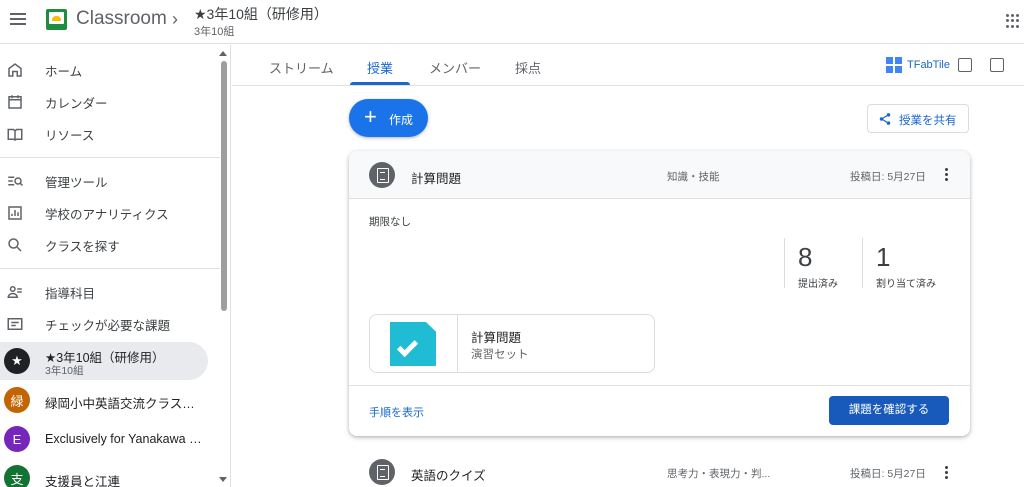 The image size is (1024, 487). What do you see at coordinates (64, 71) in the screenshot?
I see `sidebar-item-label: ホーム` at bounding box center [64, 71].